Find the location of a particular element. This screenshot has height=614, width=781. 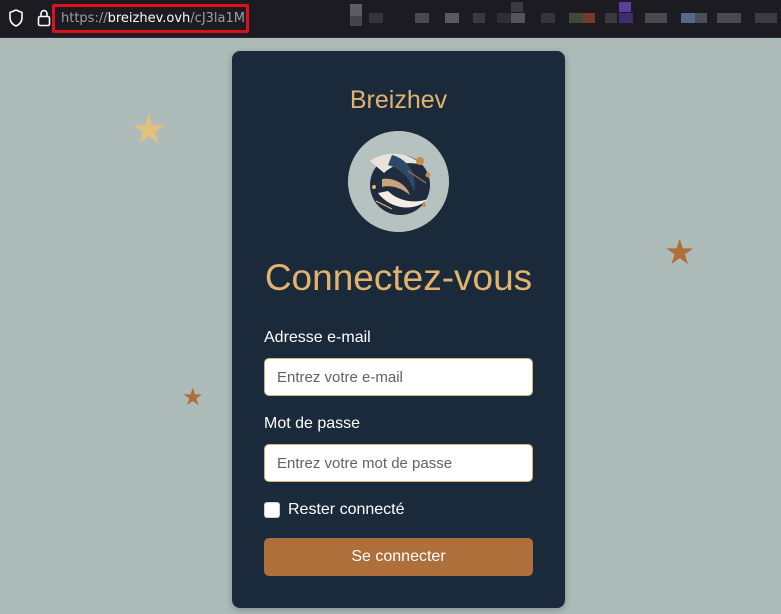

email-field is located at coordinates (398, 377).